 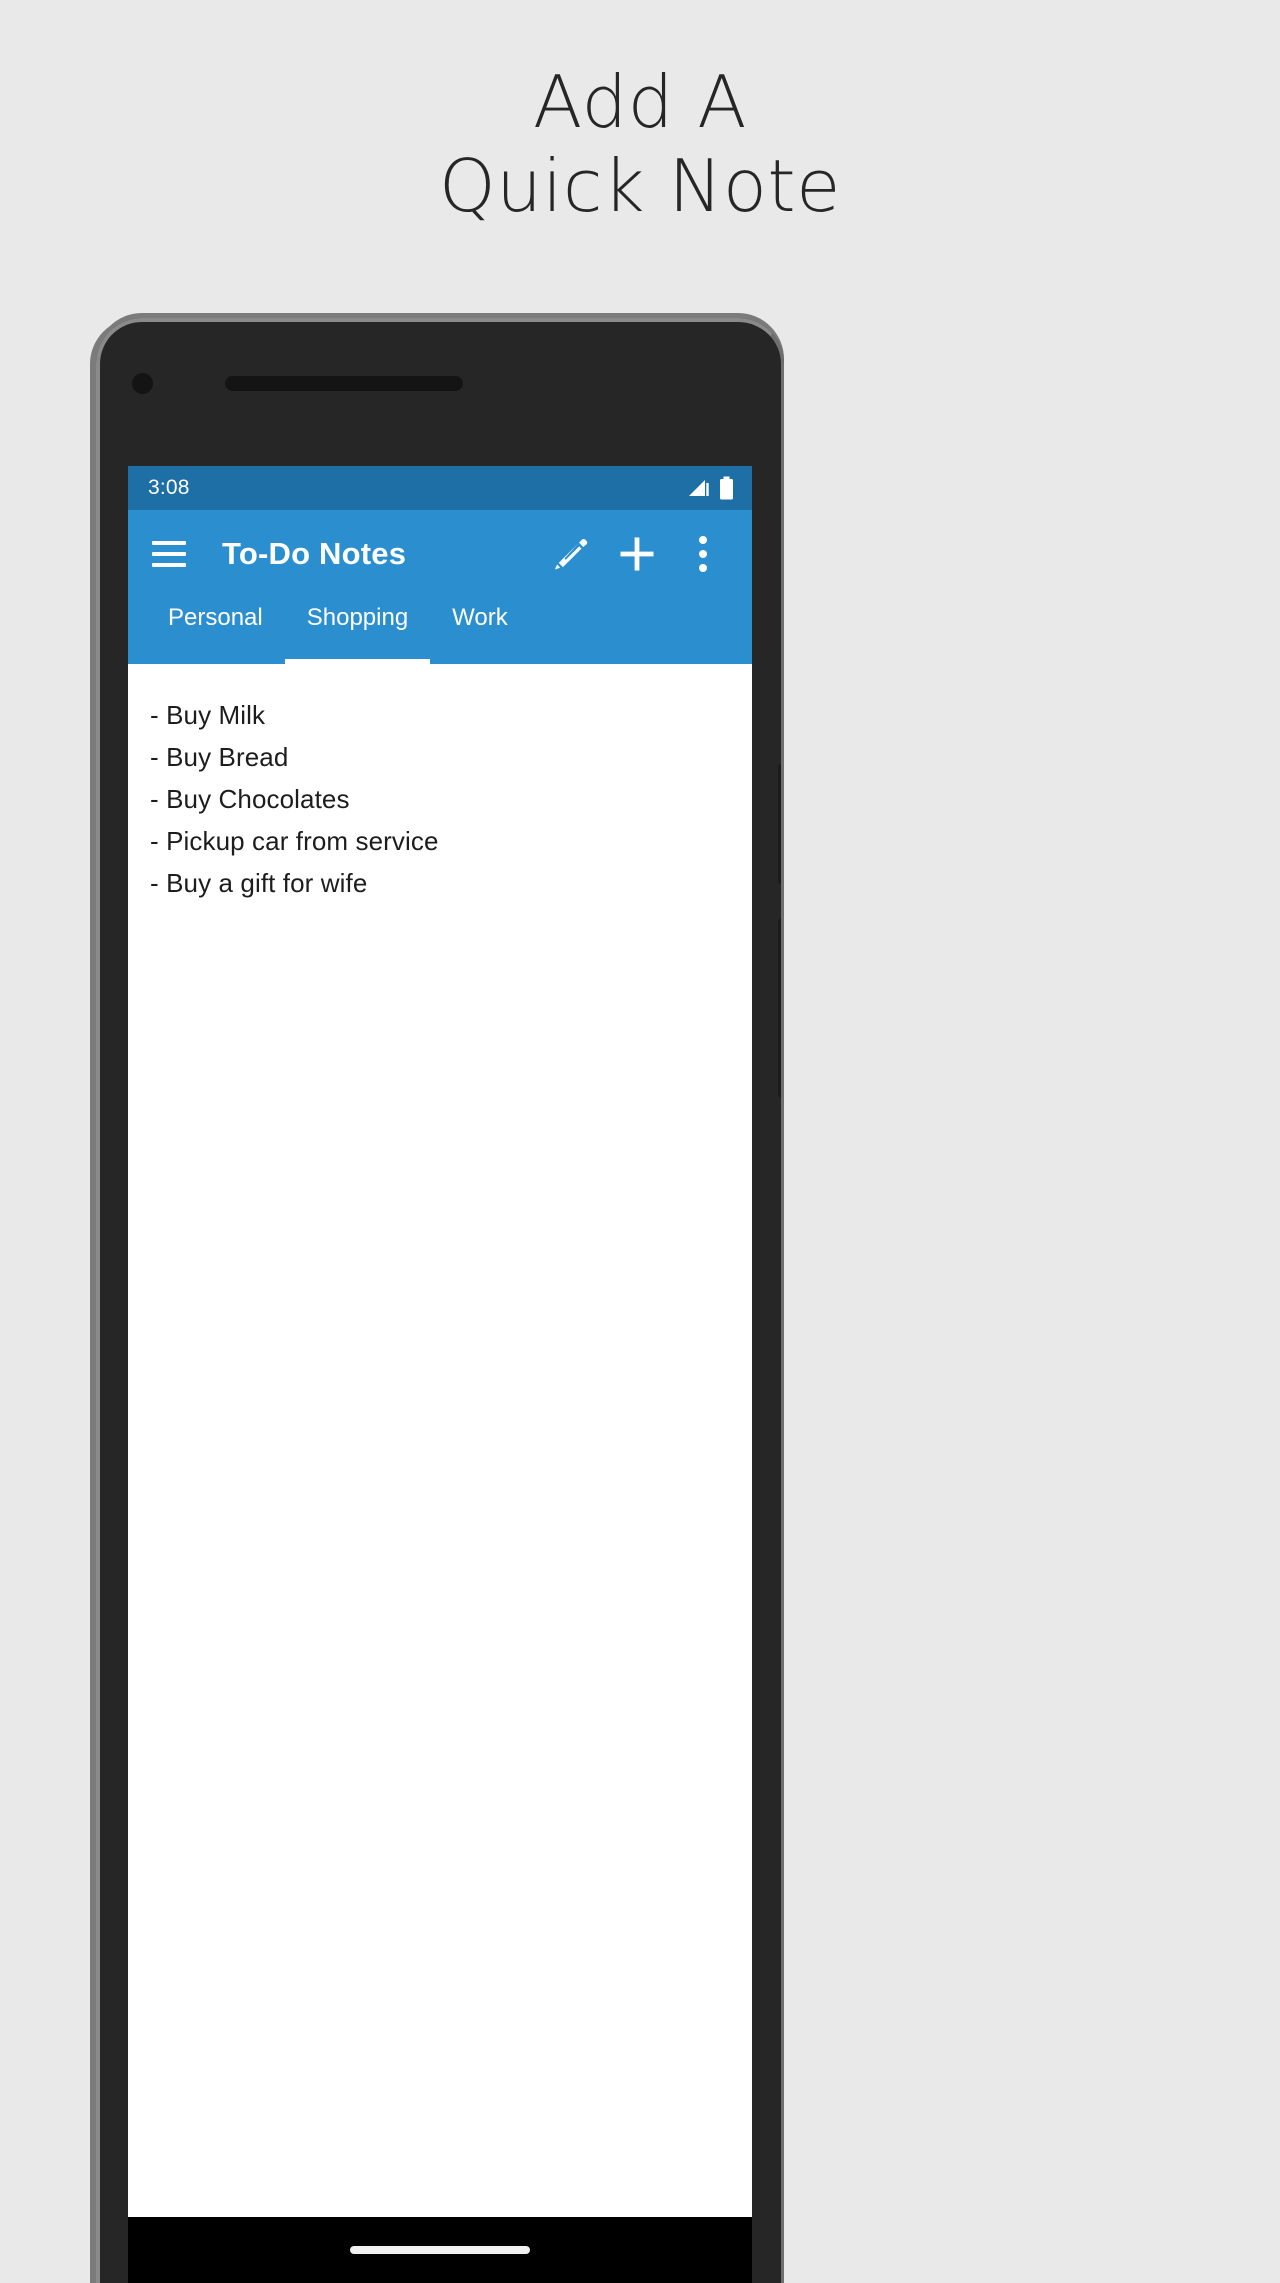 I want to click on front-camera-icon, so click(x=142, y=383).